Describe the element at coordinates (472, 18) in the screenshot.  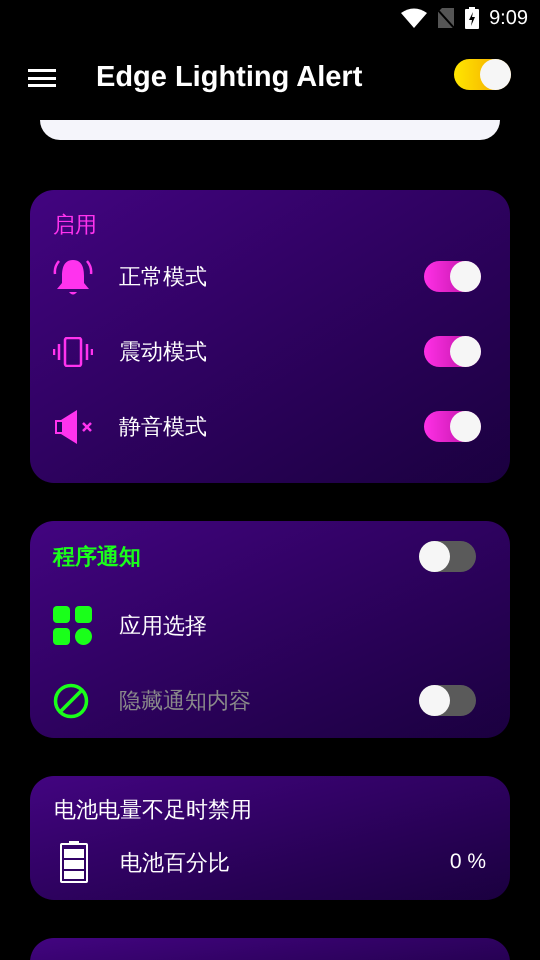
I see `battery-charging-icon` at that location.